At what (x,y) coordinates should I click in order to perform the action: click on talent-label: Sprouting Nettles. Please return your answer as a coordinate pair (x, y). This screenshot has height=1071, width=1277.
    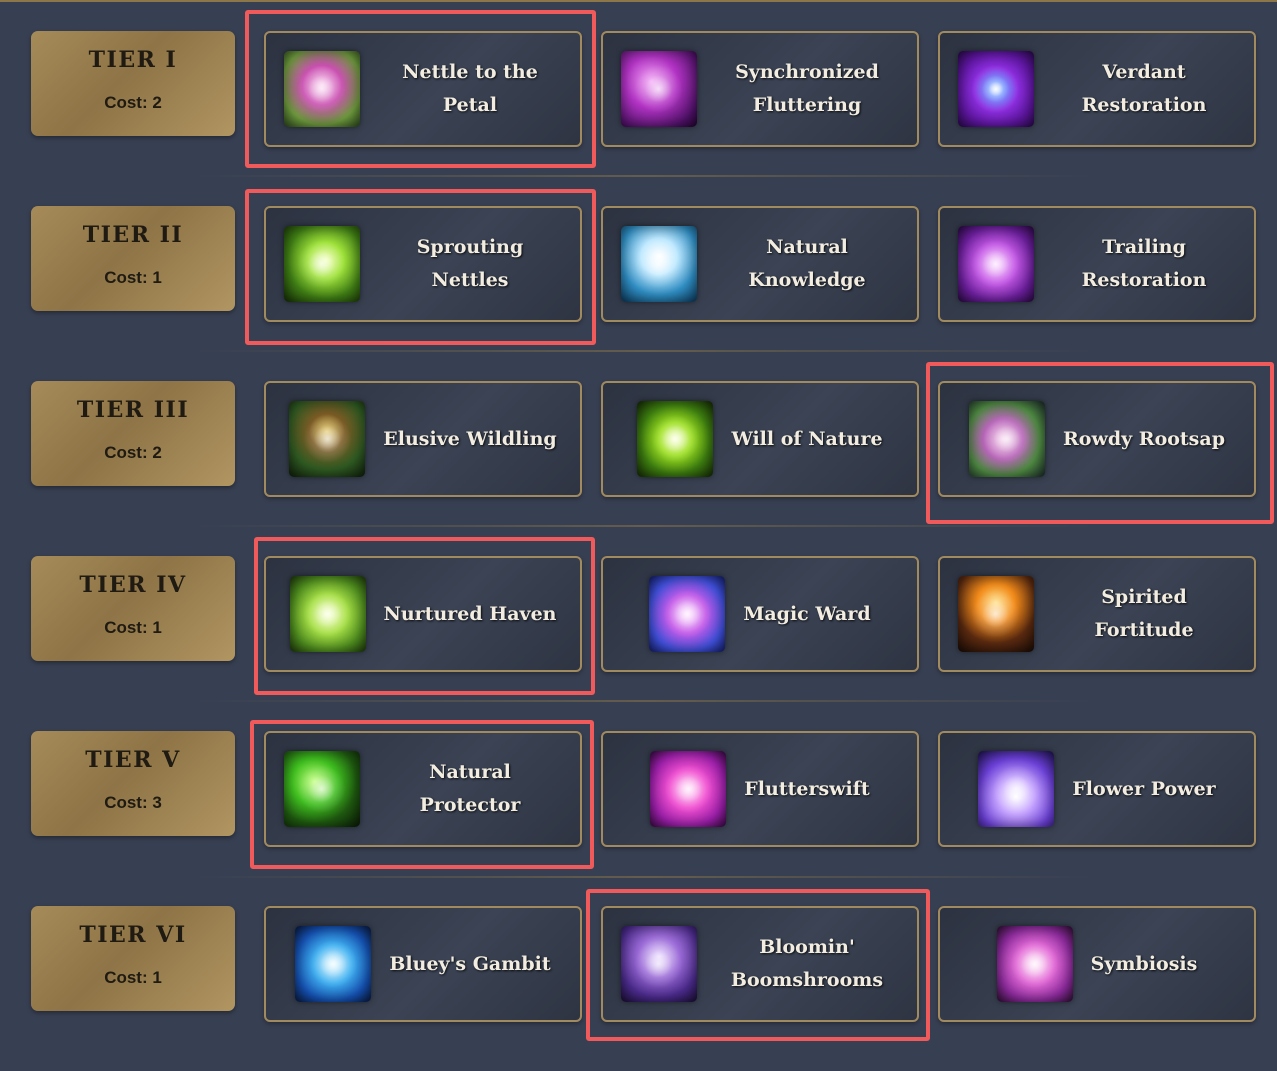
    Looking at the image, I should click on (470, 263).